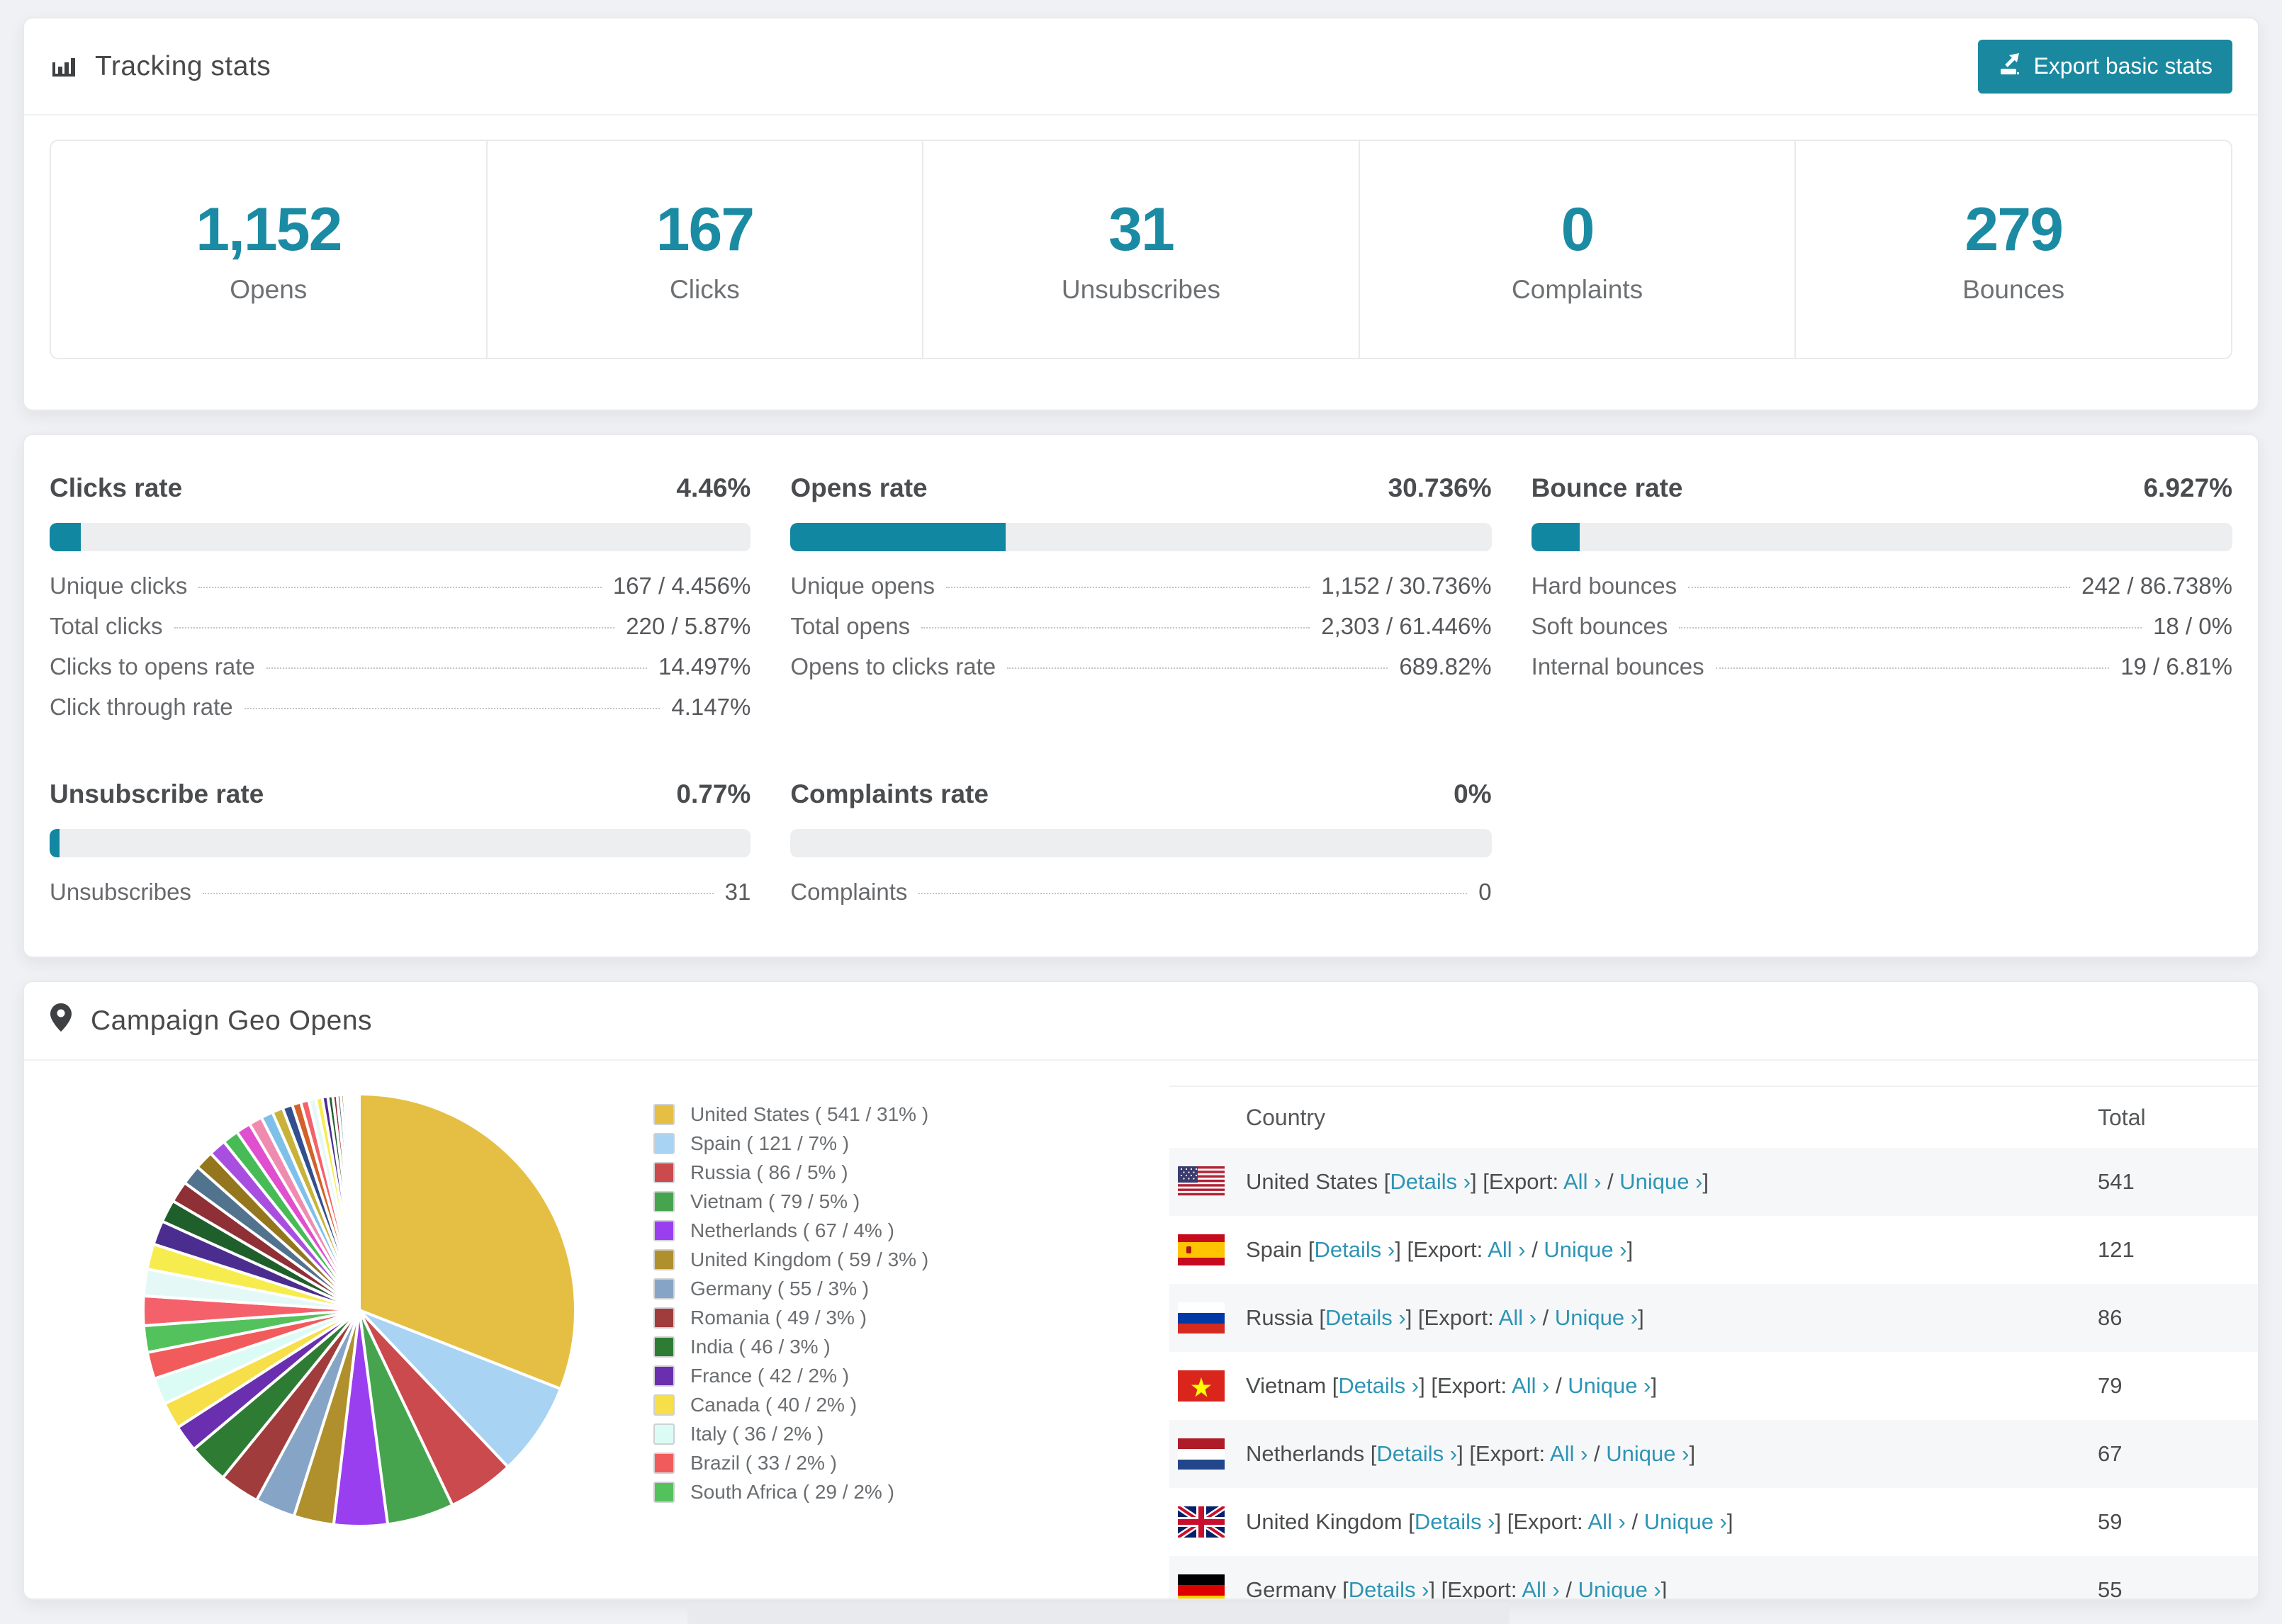  I want to click on rate-title: Opens rate, so click(859, 488).